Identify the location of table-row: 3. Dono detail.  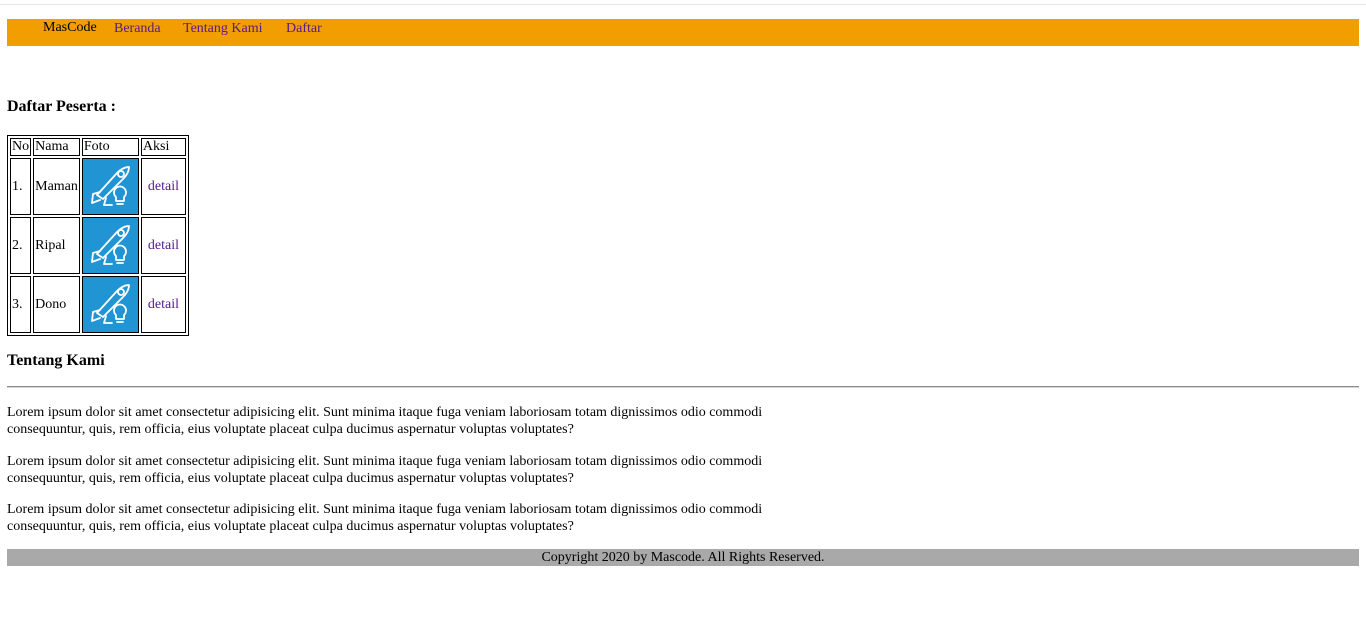
(98, 304).